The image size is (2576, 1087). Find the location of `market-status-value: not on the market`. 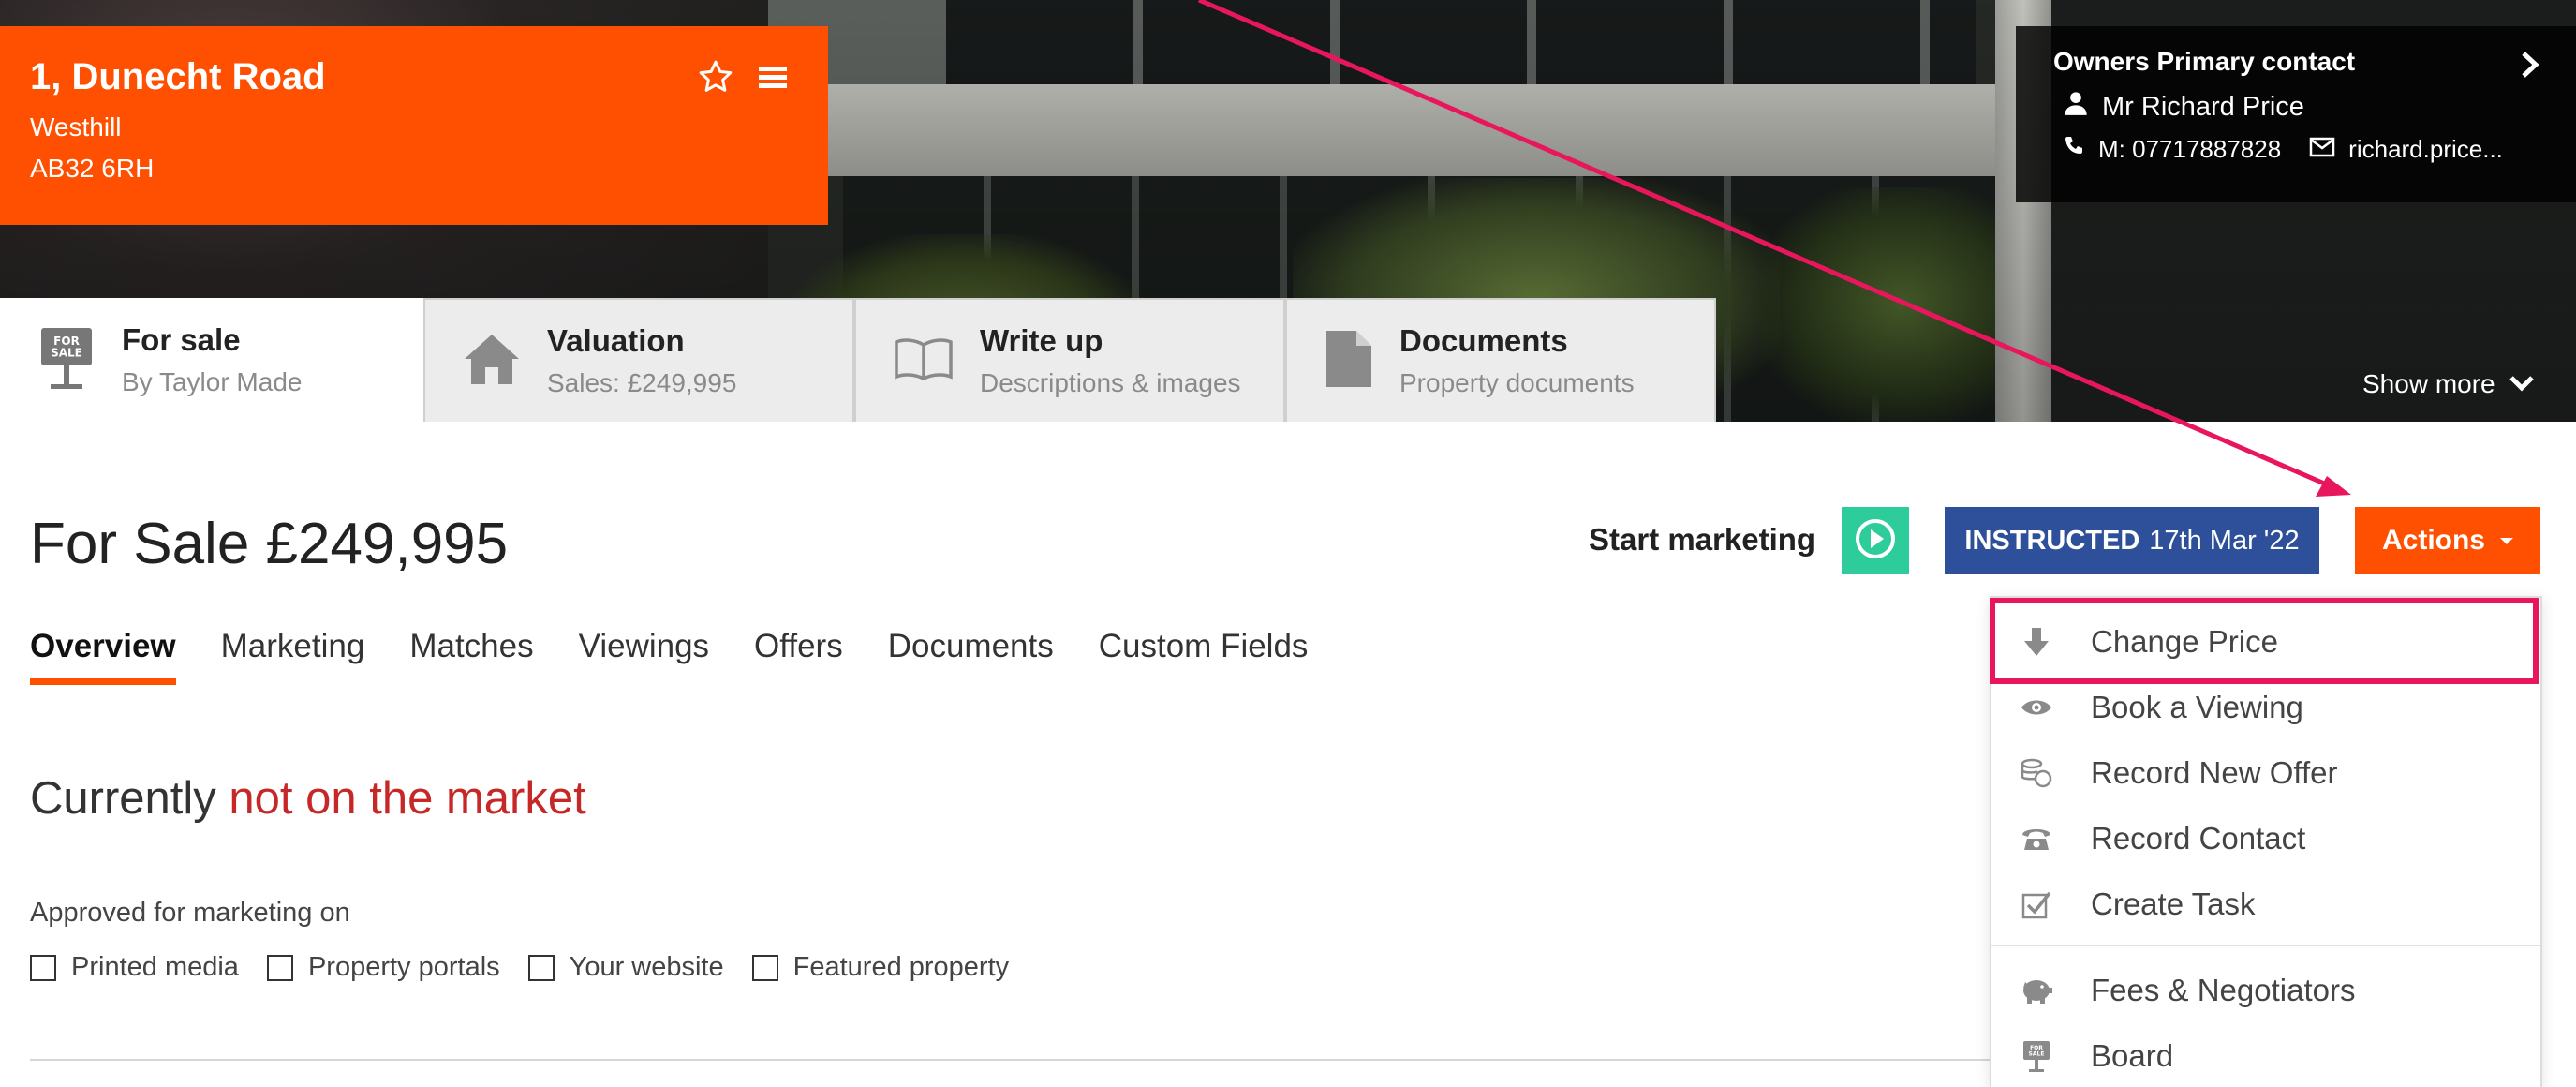

market-status-value: not on the market is located at coordinates (407, 798).